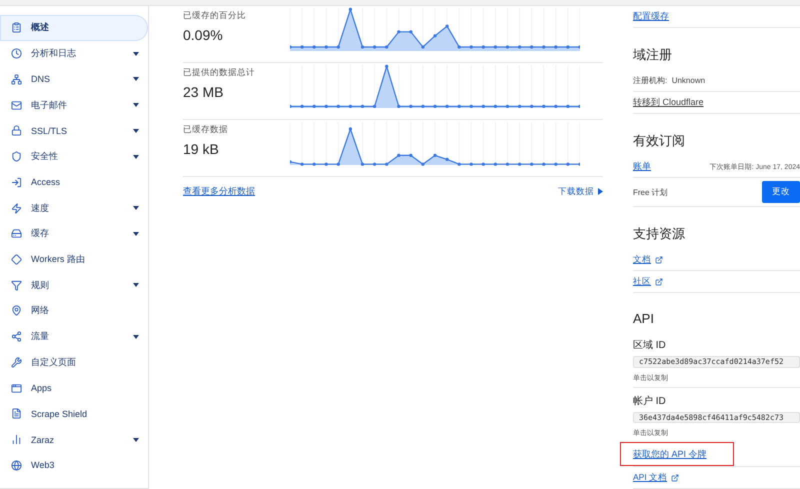 This screenshot has height=489, width=800. Describe the element at coordinates (74, 53) in the screenshot. I see `sidebar-item: 分析和日志` at that location.